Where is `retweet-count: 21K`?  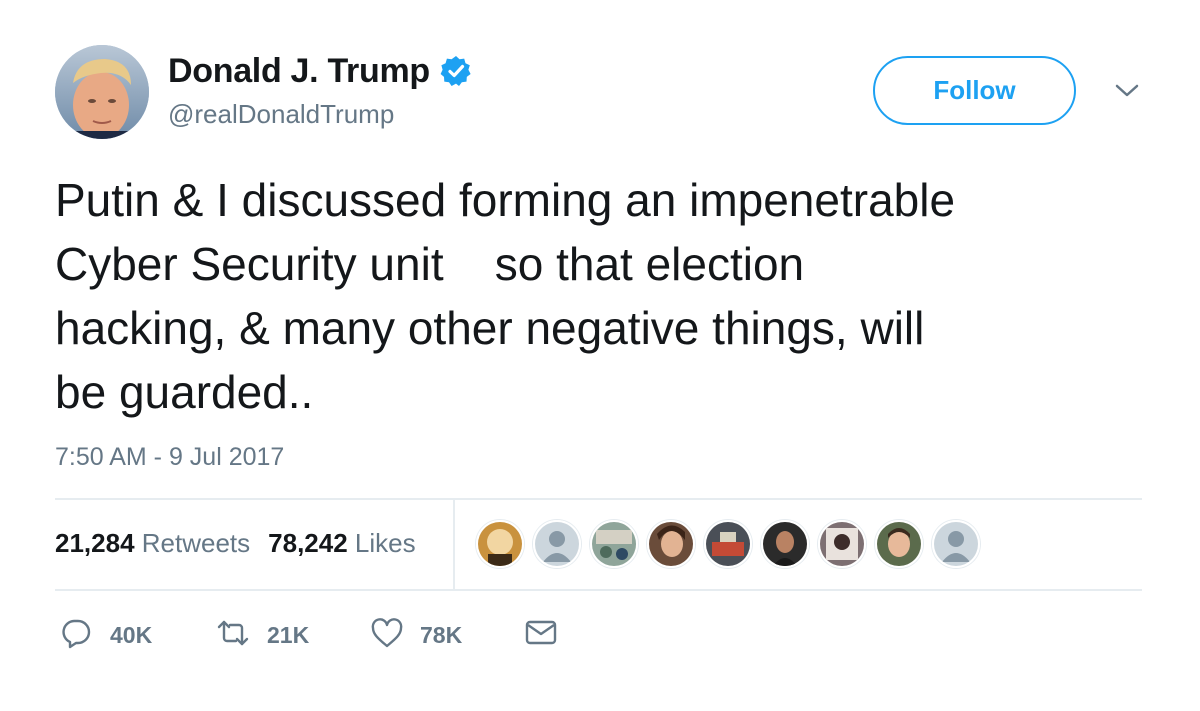
retweet-count: 21K is located at coordinates (288, 635).